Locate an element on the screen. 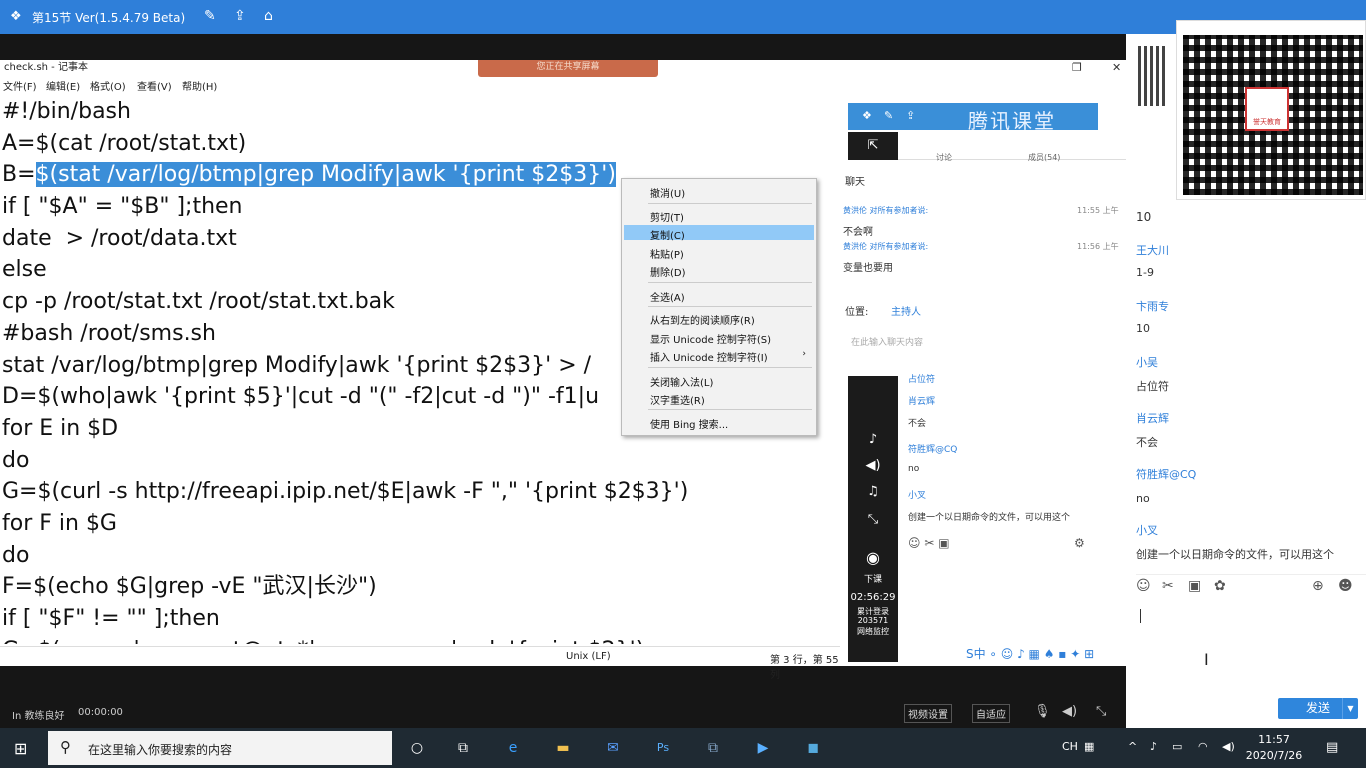  search-icon: ⚲ is located at coordinates (65, 747).